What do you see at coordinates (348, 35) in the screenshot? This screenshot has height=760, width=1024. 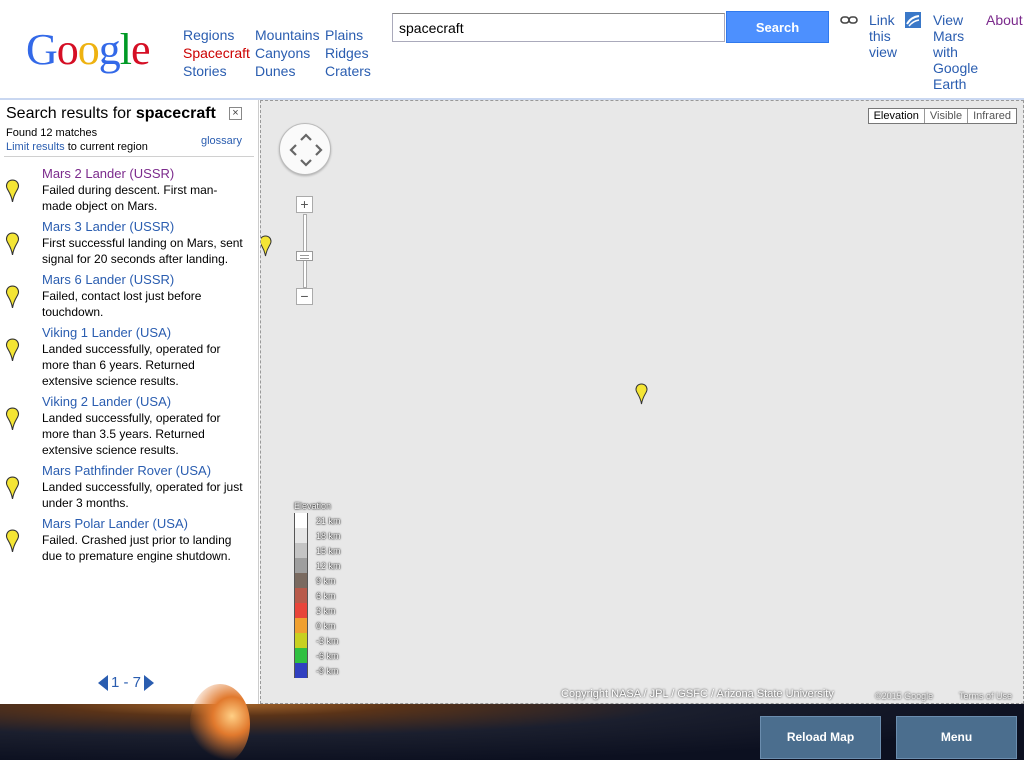 I see `nav-link-plains: Plains` at bounding box center [348, 35].